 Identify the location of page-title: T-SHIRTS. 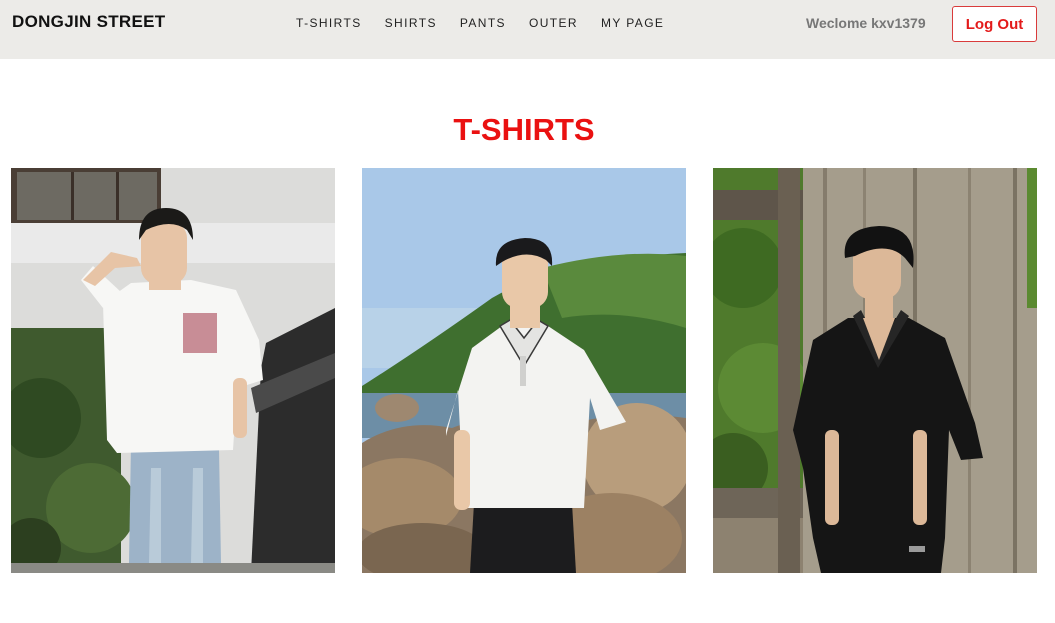
(524, 129).